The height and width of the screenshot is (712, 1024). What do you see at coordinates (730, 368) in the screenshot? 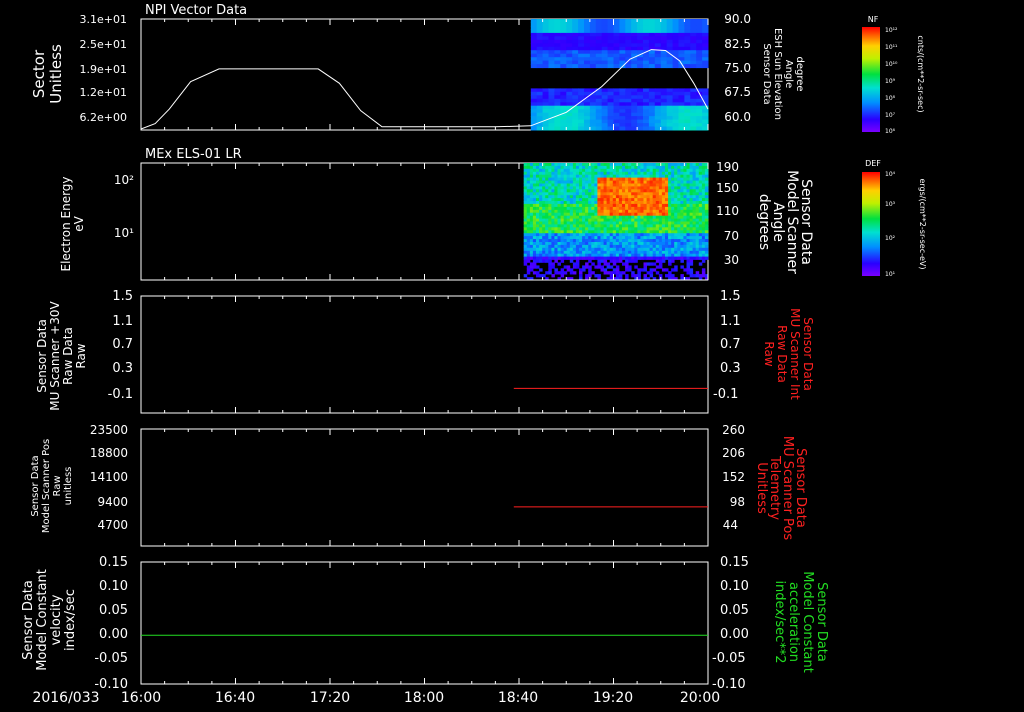
I see `p3-right-ytick: 0.3` at bounding box center [730, 368].